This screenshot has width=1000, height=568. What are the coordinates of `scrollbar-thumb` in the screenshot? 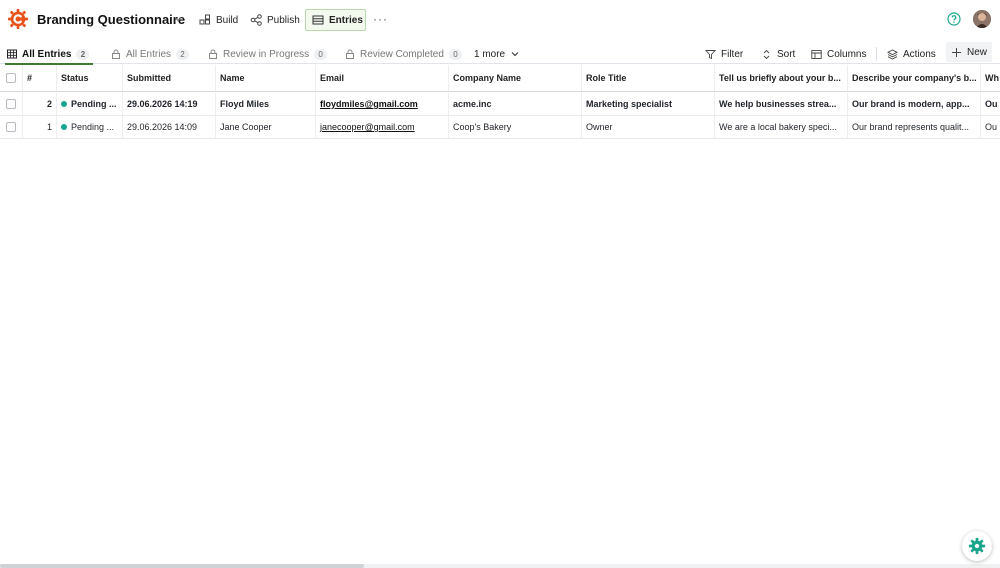 It's located at (182, 566).